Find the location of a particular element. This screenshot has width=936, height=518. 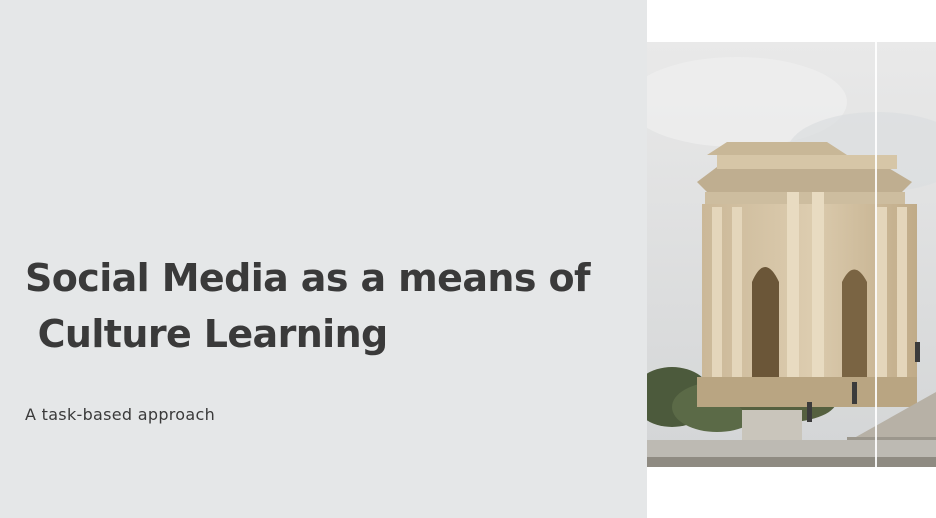

slide-title-line-2: Culture Learning is located at coordinates (207, 334).